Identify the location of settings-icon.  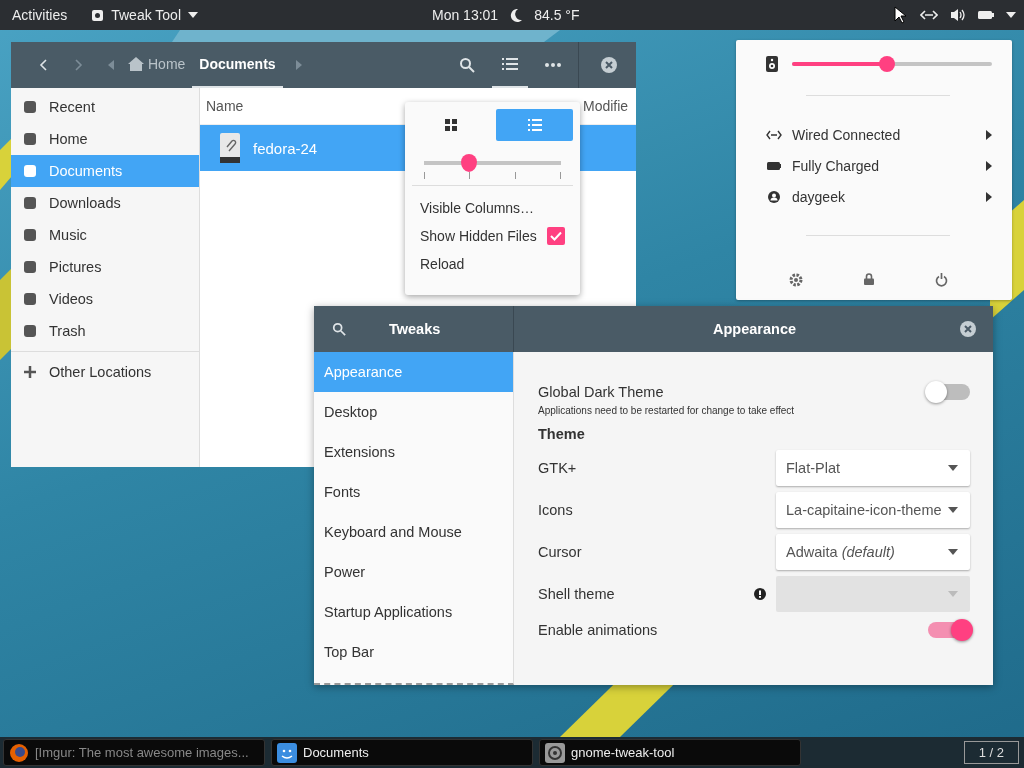
(796, 280).